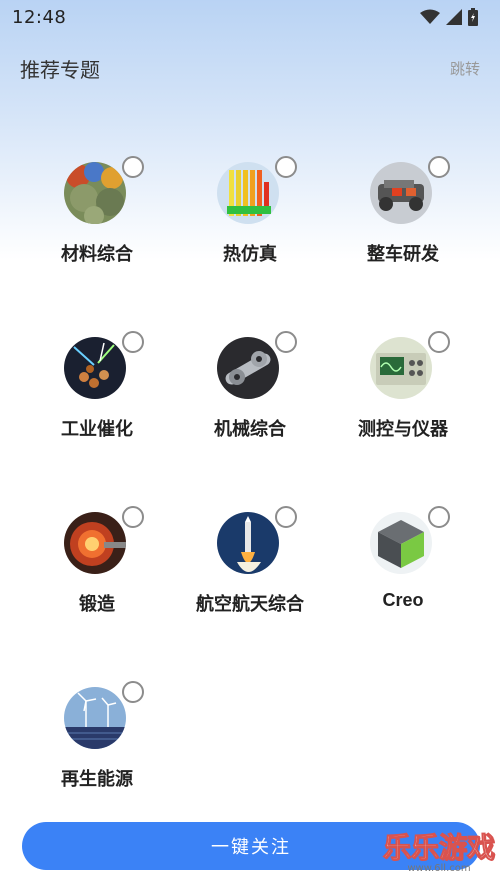 The height and width of the screenshot is (889, 500). I want to click on forging-image, so click(95, 543).